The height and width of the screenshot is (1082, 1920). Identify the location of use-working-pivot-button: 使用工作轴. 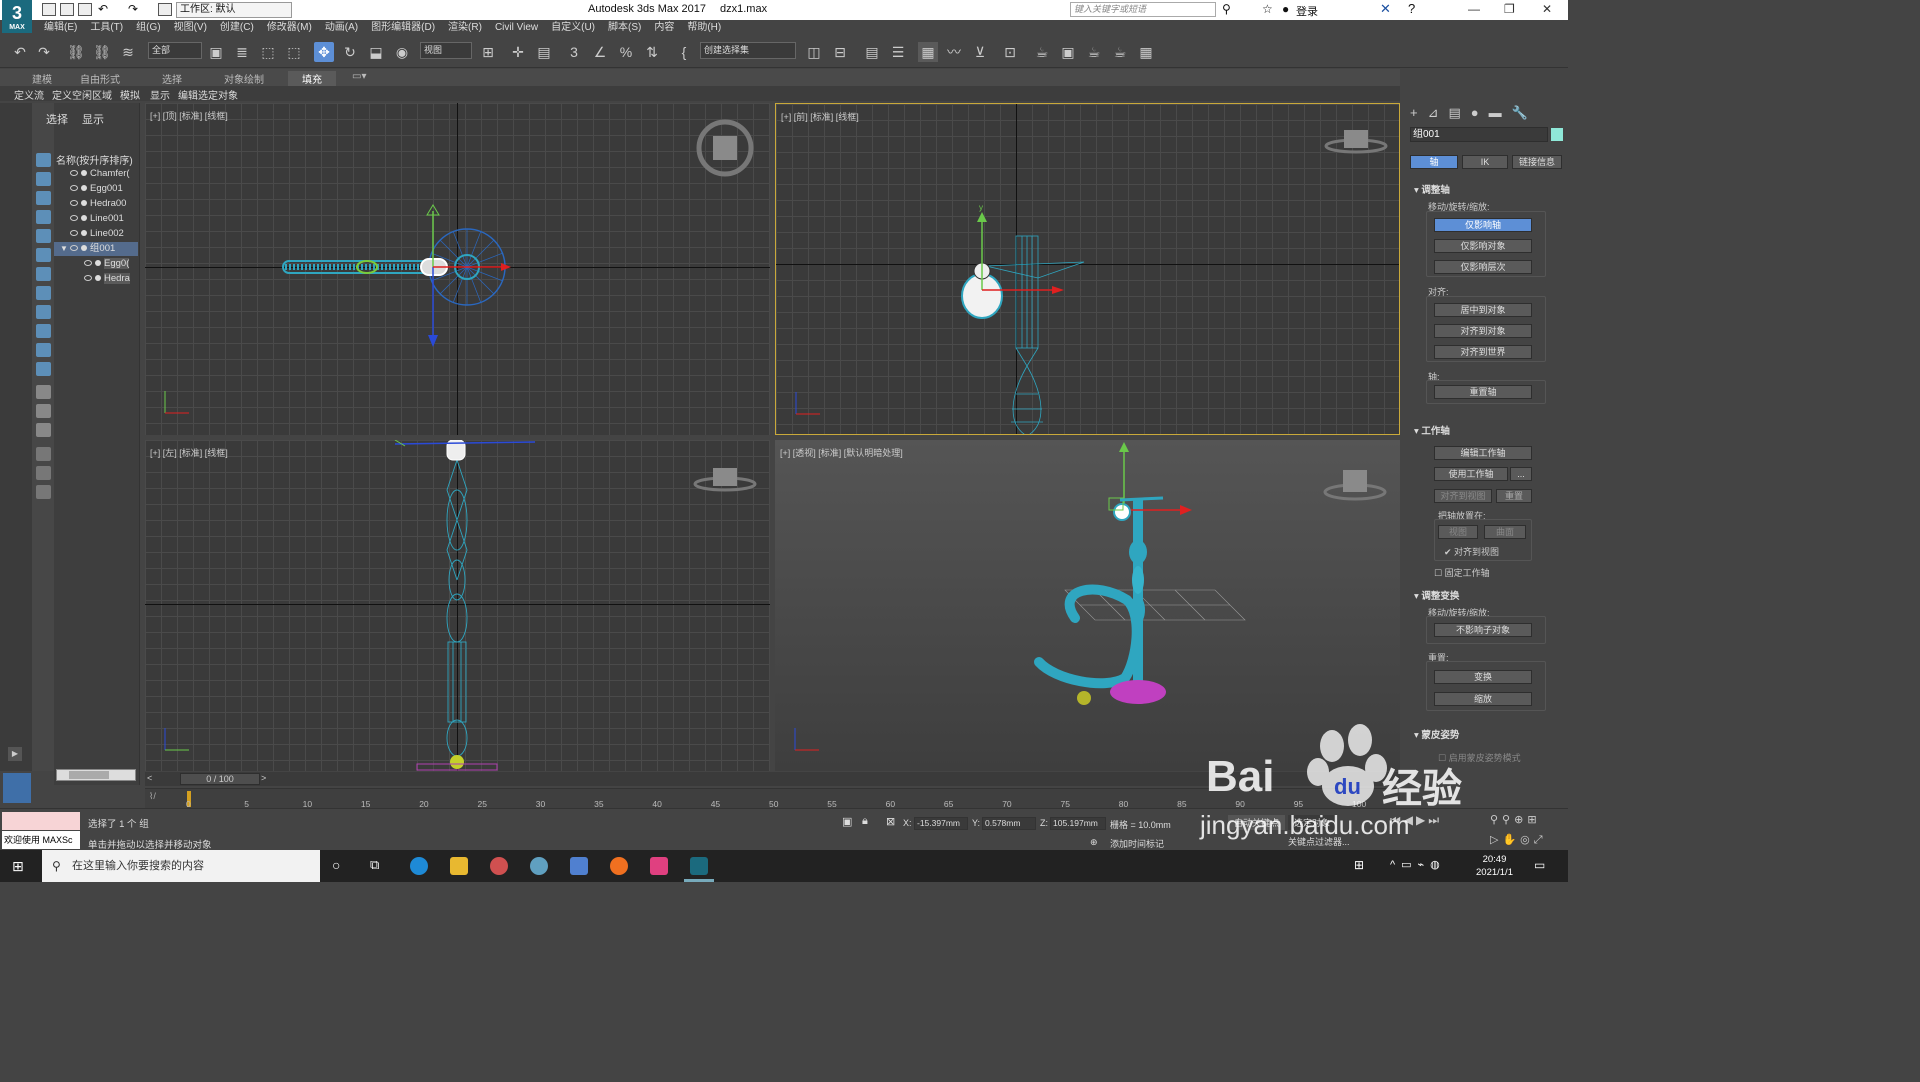
(1471, 474).